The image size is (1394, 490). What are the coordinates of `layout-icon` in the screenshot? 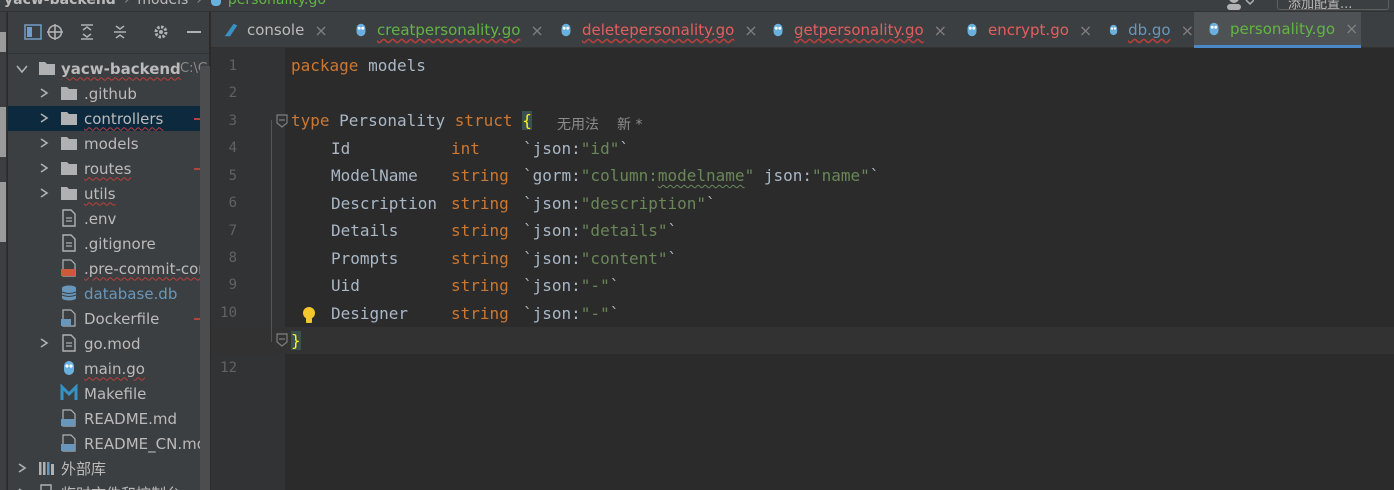 It's located at (33, 32).